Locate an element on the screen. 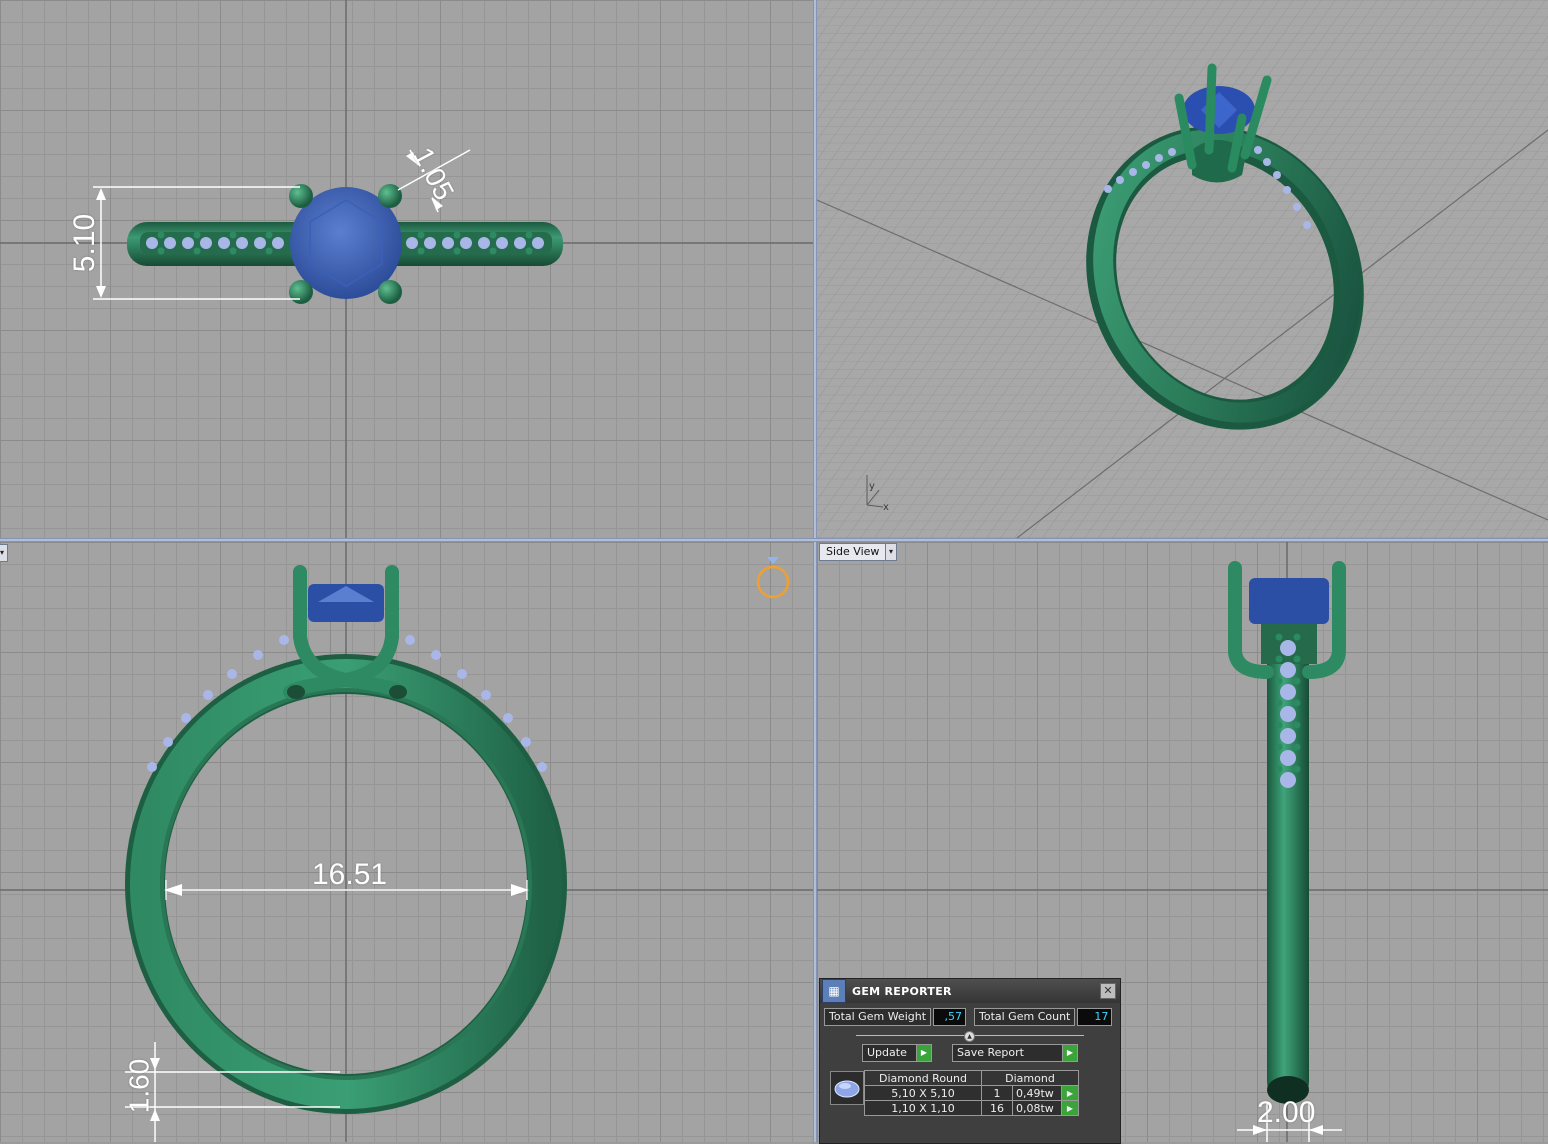 This screenshot has height=1144, width=1548. gem-reporter-titlebar: ▦ GEM REPORTER ✕ is located at coordinates (970, 991).